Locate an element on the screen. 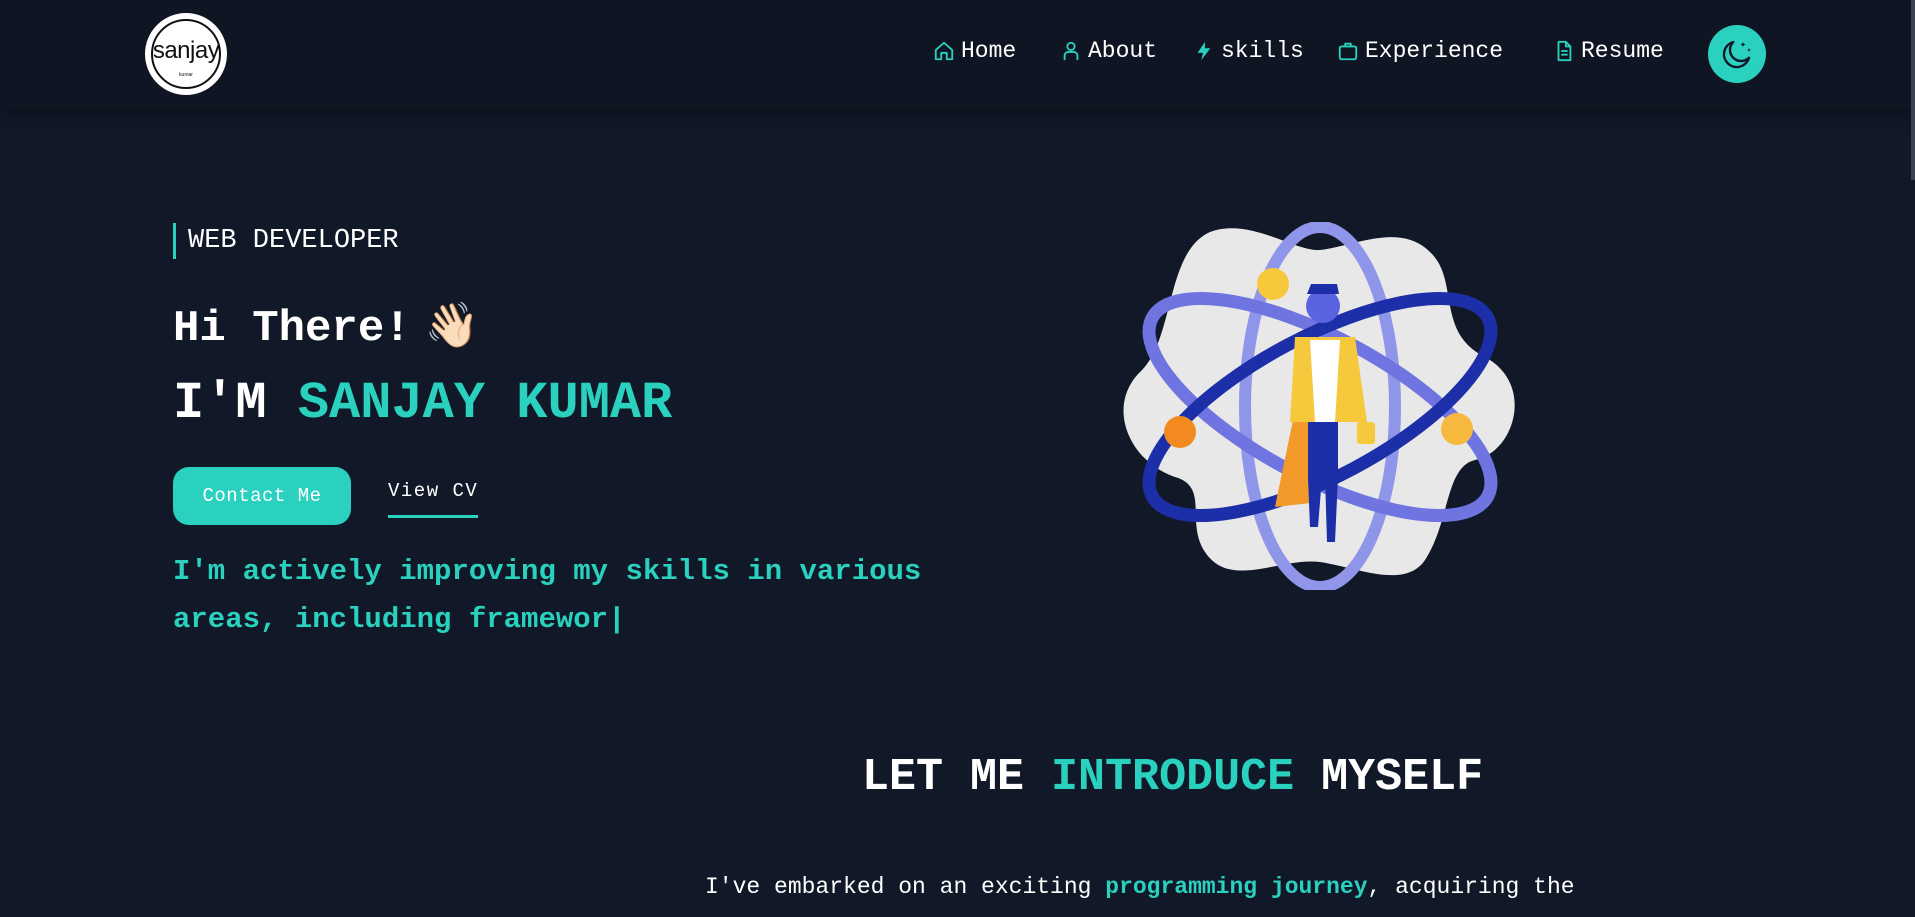  nav-item-resume: Resume is located at coordinates (1608, 51).